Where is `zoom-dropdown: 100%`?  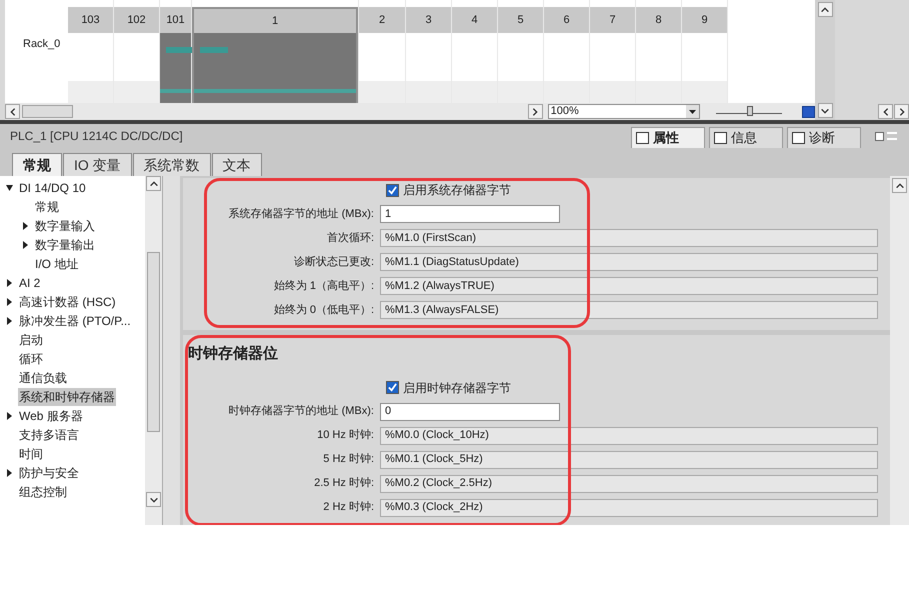
zoom-dropdown: 100% is located at coordinates (624, 111).